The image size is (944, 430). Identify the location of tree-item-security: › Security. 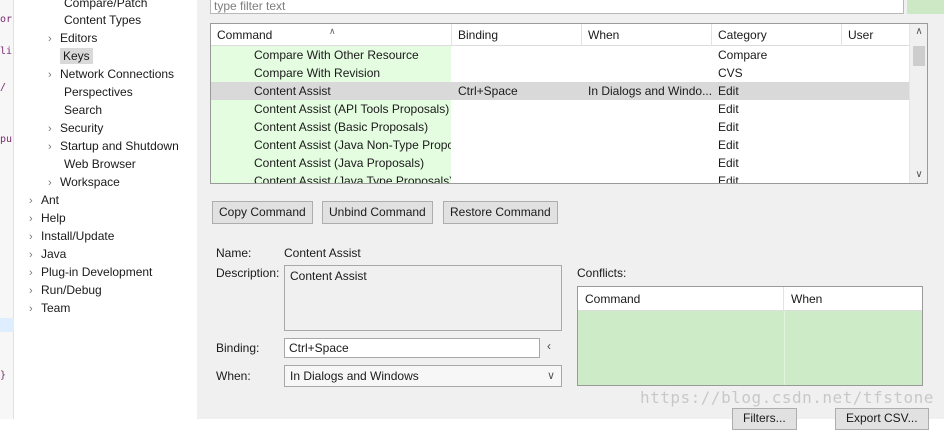
(75, 128).